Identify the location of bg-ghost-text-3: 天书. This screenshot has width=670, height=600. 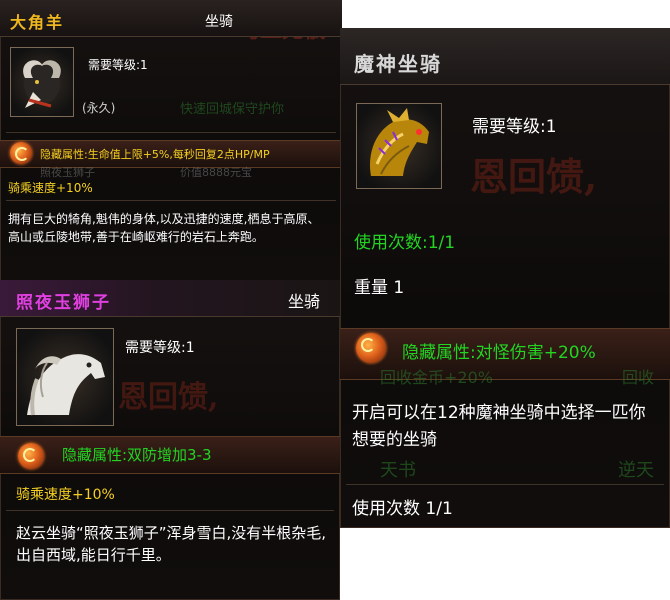
(398, 470).